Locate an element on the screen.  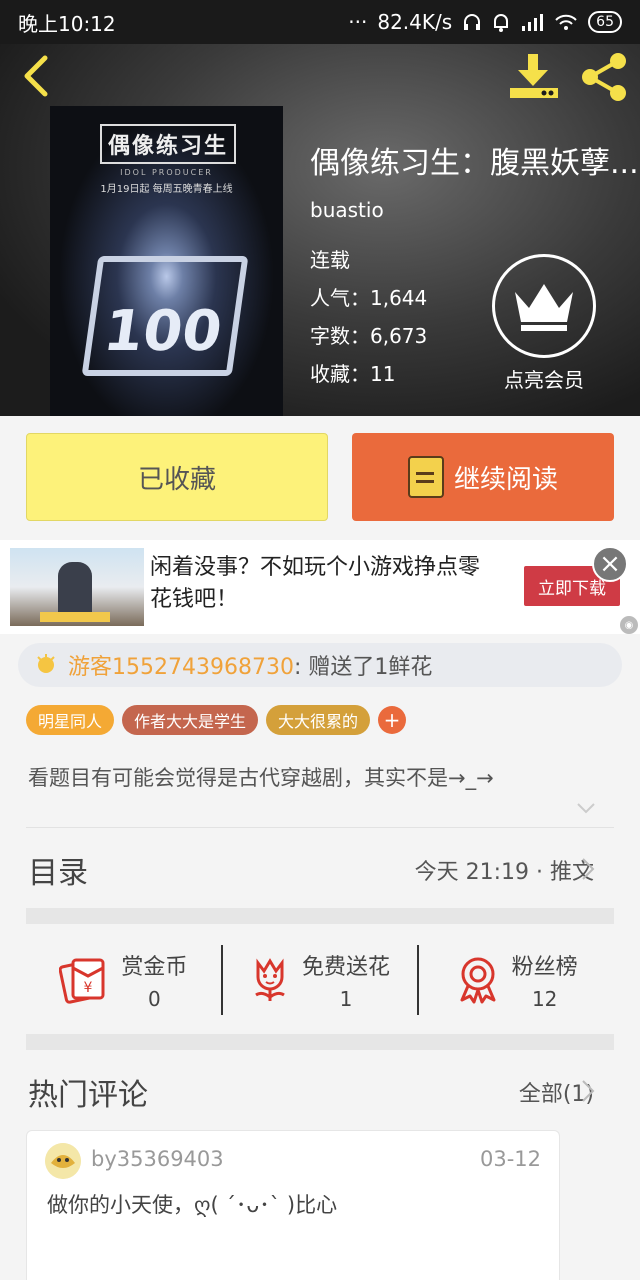
continue-reading-label: 继续阅读 is located at coordinates (505, 479).